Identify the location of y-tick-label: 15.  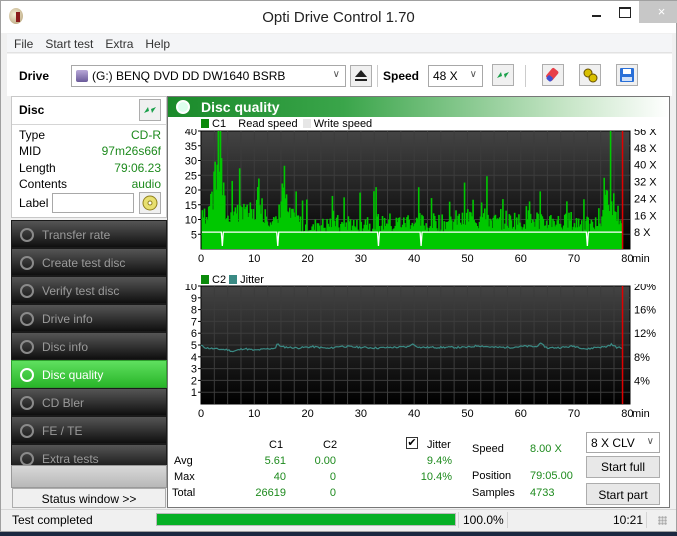
(191, 206).